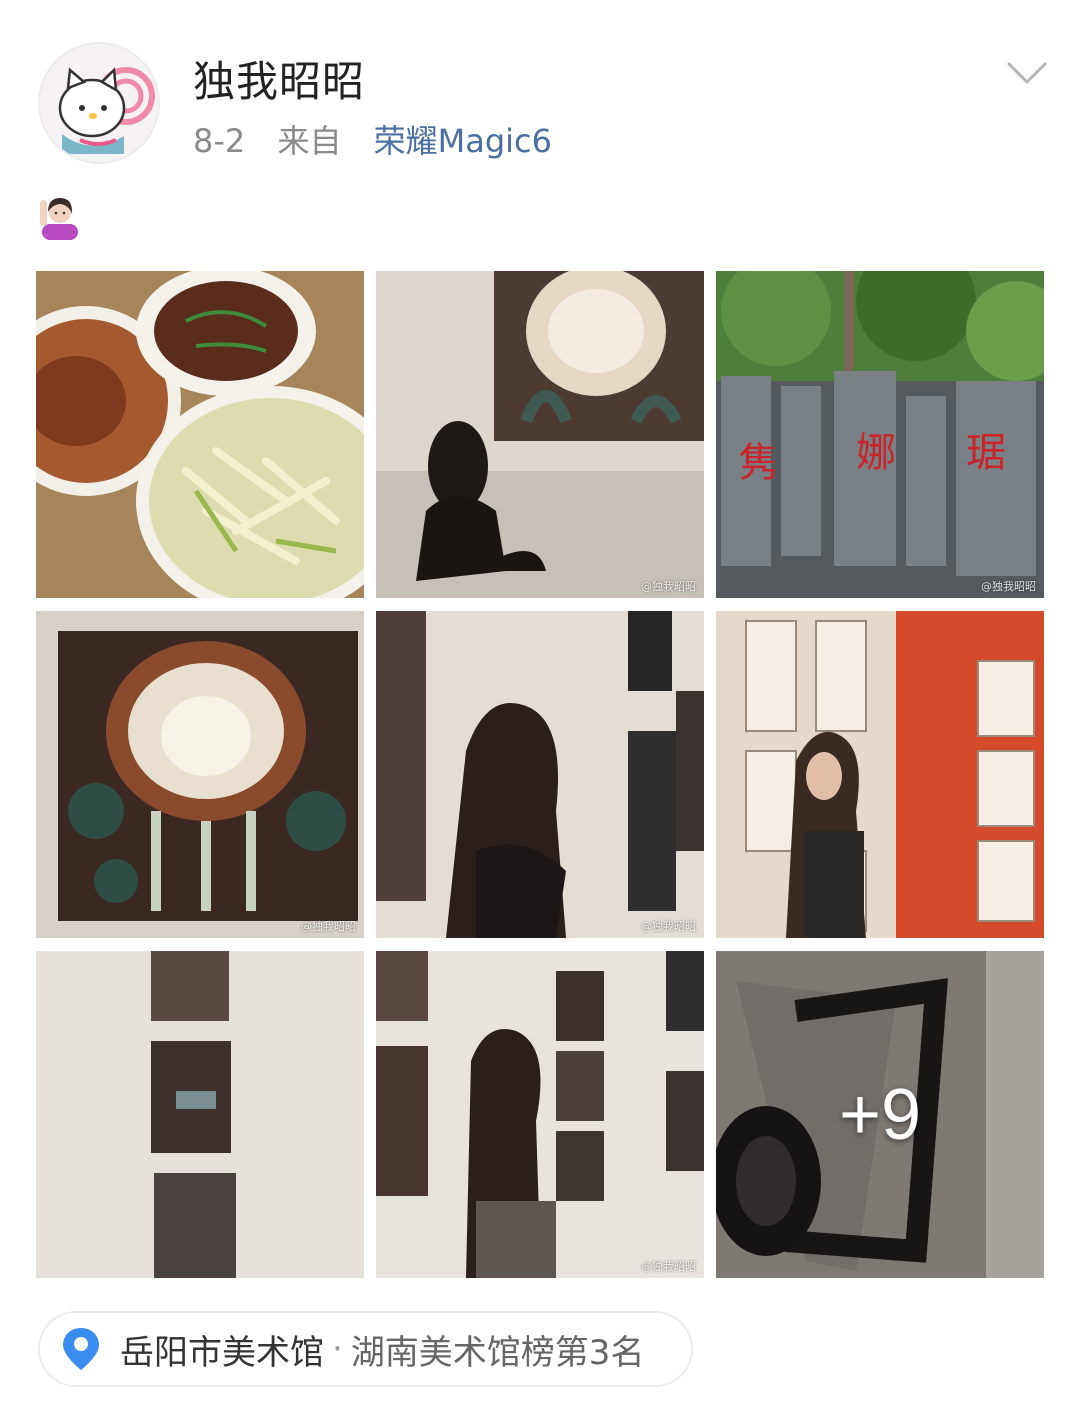  I want to click on device-link: 荣耀Magic6, so click(463, 141).